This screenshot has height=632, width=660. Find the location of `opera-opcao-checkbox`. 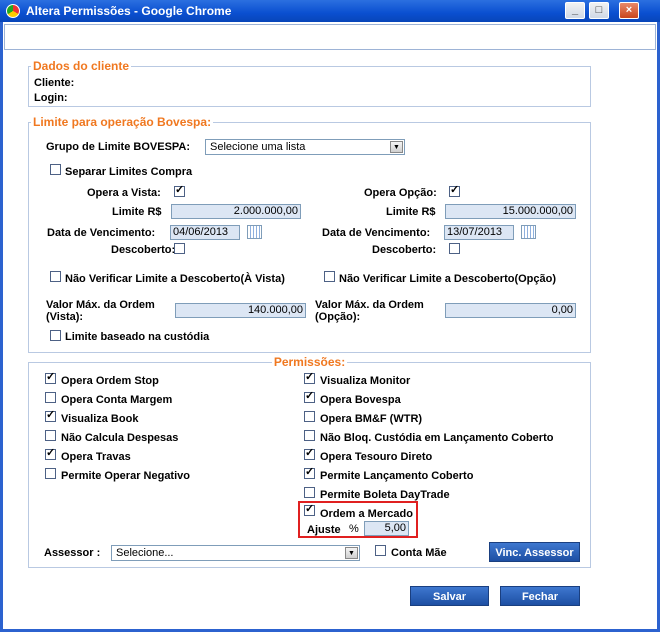

opera-opcao-checkbox is located at coordinates (454, 190).